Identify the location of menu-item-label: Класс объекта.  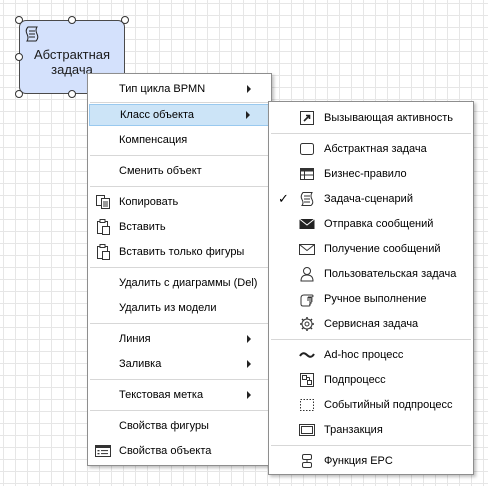
(157, 115).